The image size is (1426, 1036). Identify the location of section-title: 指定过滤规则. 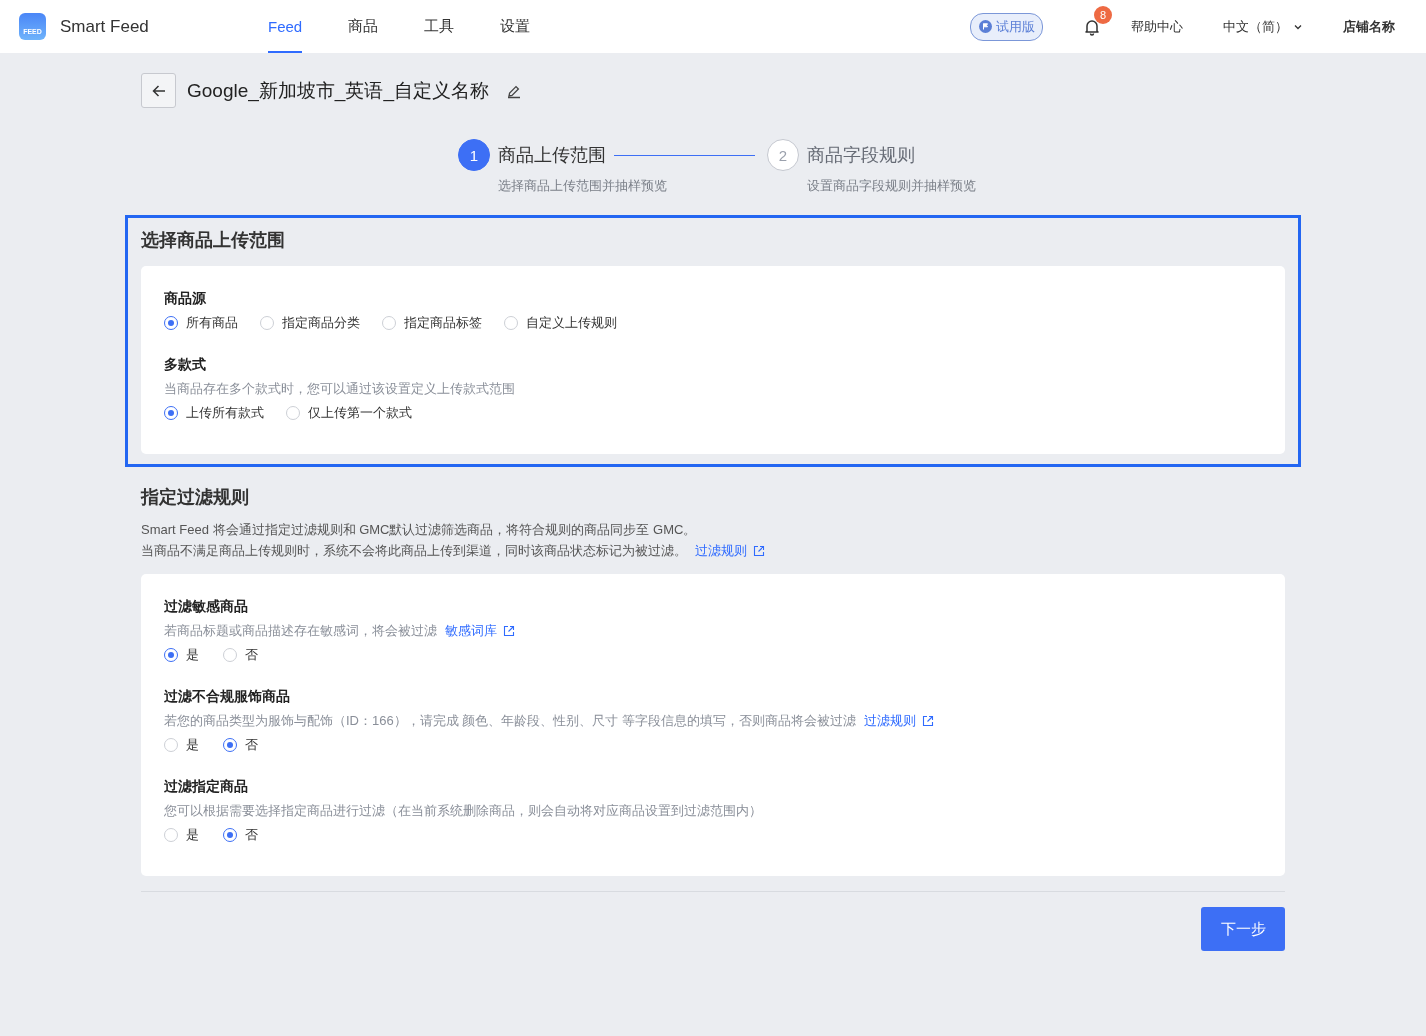
(195, 497).